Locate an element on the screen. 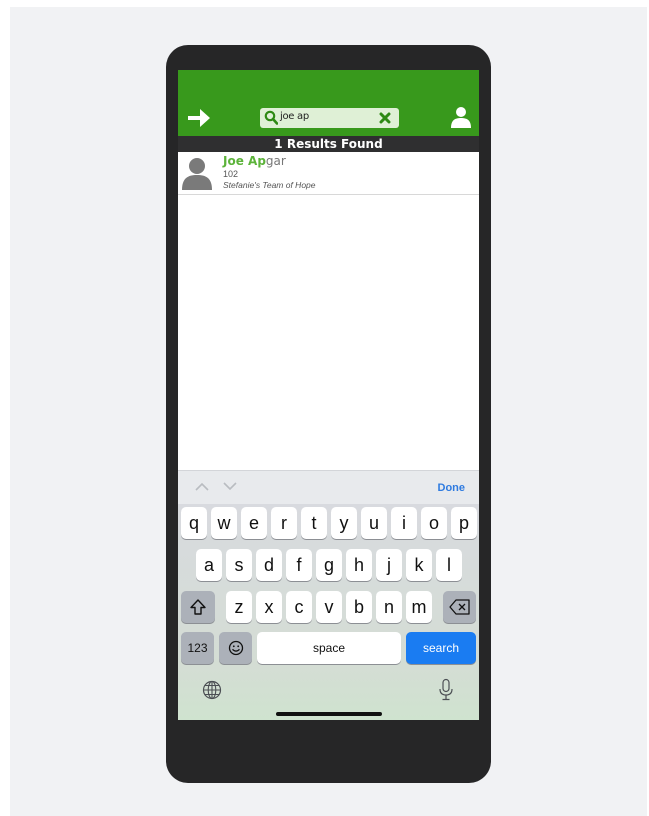 This screenshot has width=649, height=816. key-t: t is located at coordinates (314, 523).